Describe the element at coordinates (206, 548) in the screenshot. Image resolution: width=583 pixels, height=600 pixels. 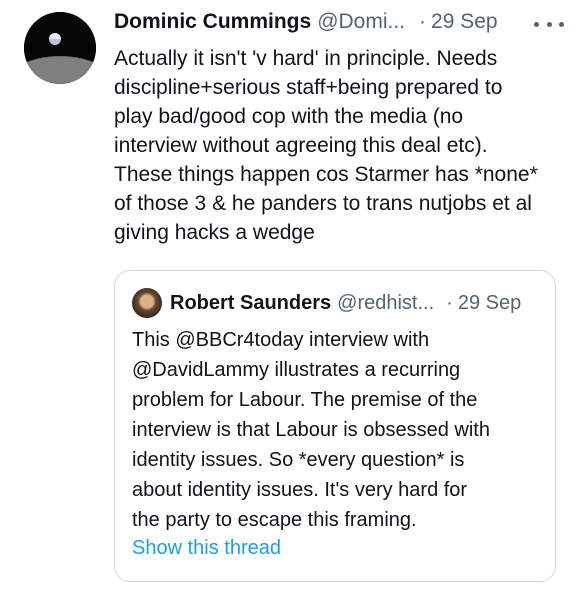
I see `show-thread-link: Show this thread` at that location.